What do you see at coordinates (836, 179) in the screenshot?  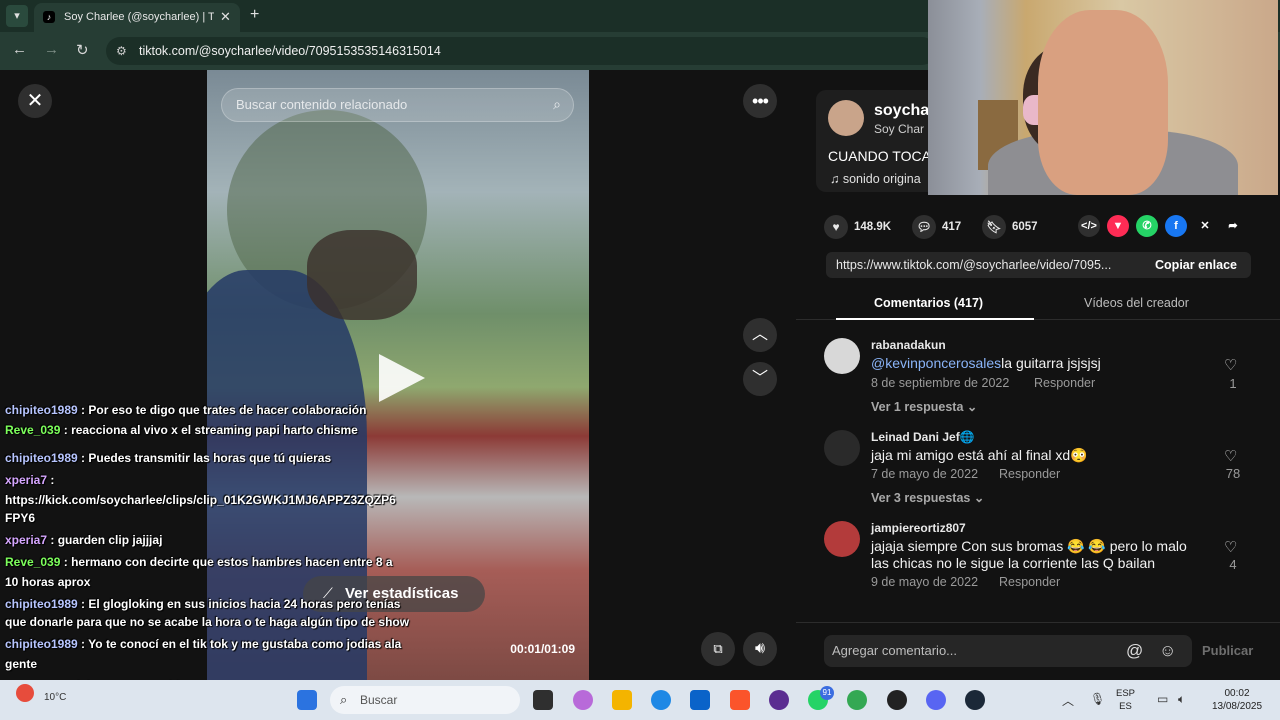 I see `music-note-icon: ♫` at bounding box center [836, 179].